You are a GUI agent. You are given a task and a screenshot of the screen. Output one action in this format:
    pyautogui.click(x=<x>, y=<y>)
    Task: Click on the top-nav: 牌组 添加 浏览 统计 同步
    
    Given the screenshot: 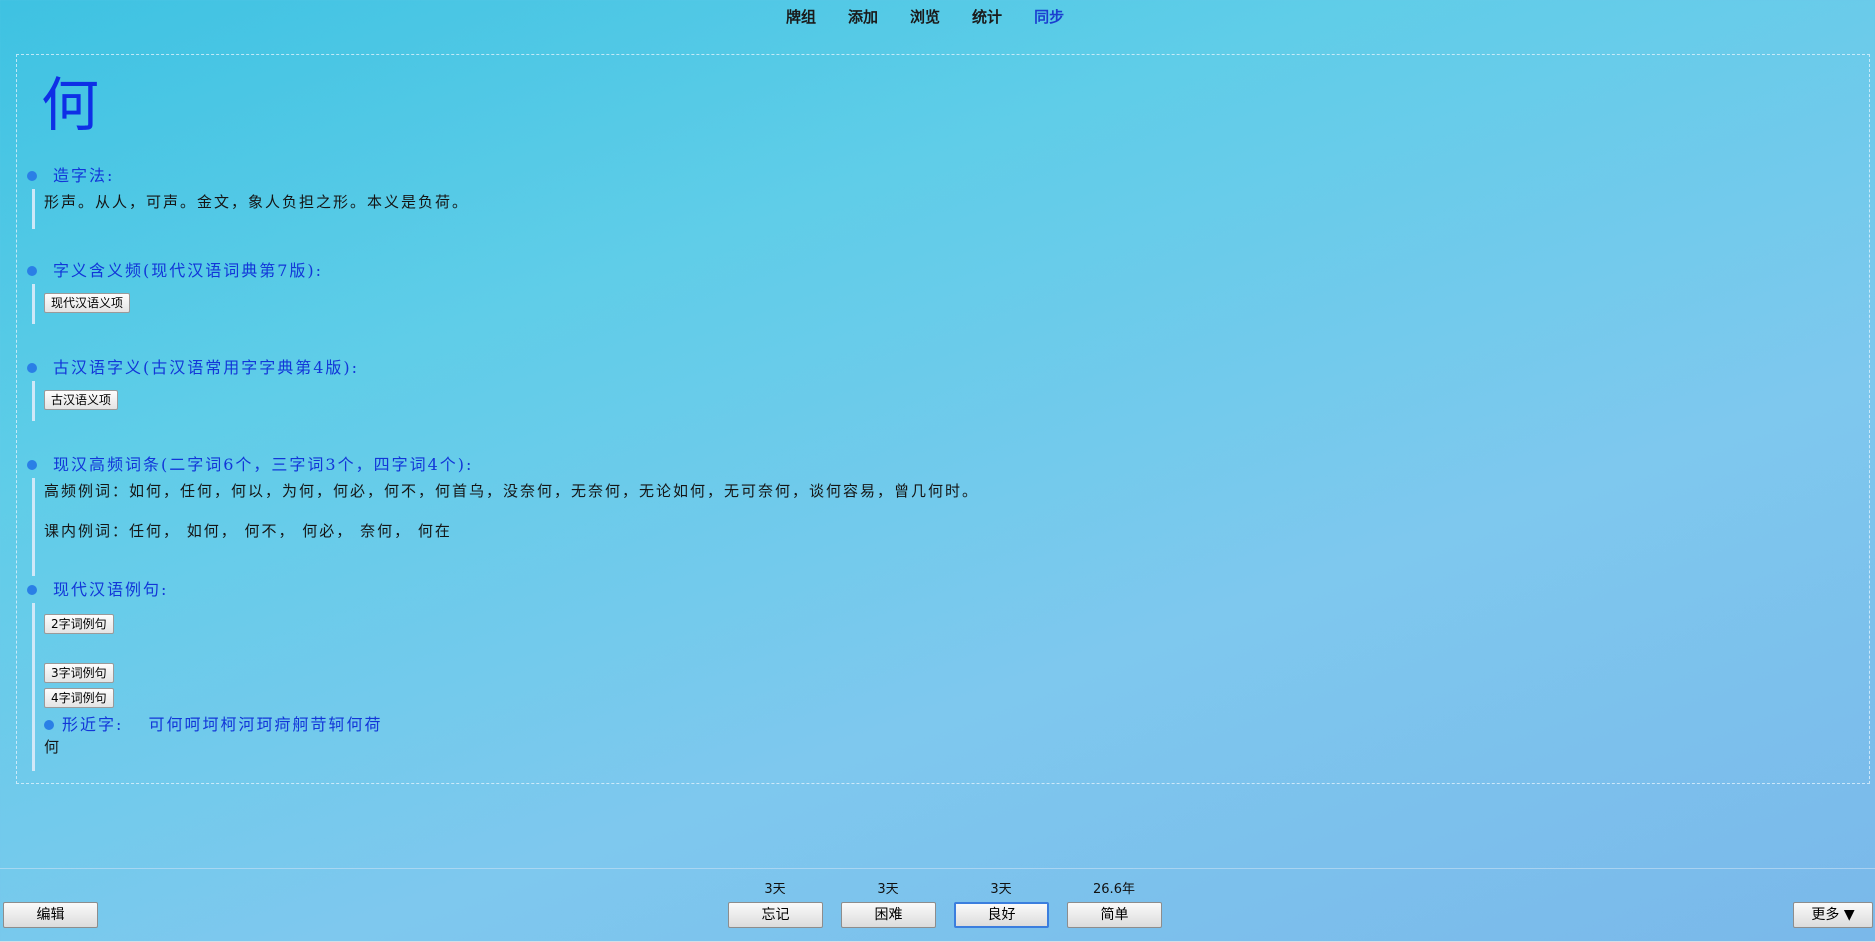 What is the action you would take?
    pyautogui.click(x=937, y=17)
    